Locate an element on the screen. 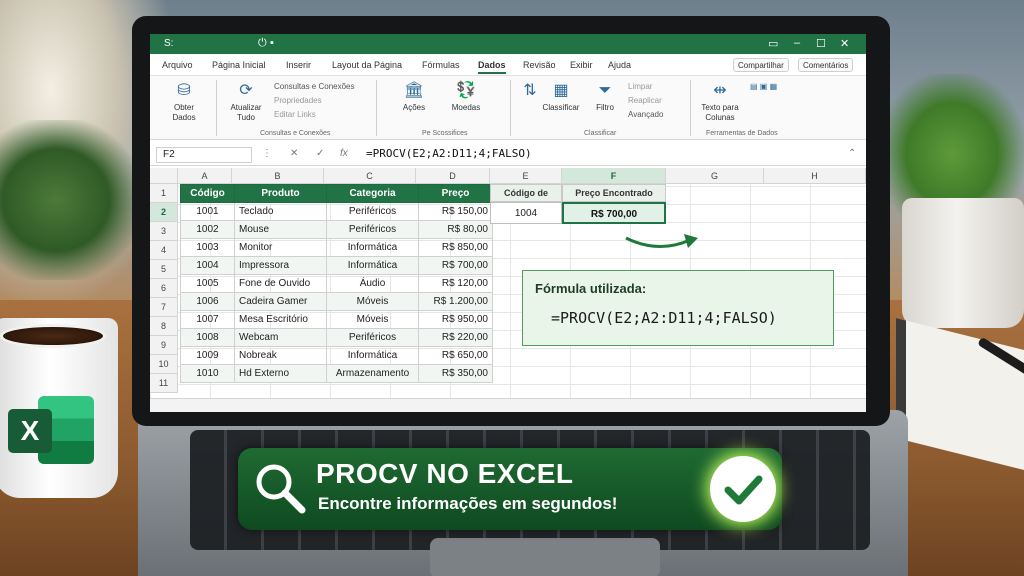 The height and width of the screenshot is (576, 1024). save-icon: ▪ is located at coordinates (272, 43).